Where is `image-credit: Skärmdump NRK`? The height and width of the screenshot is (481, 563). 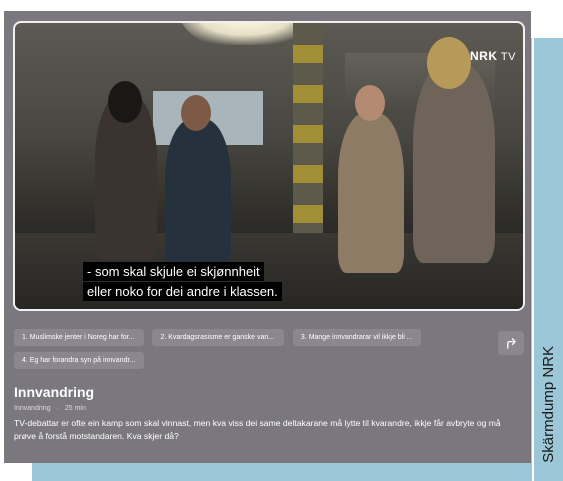 image-credit: Skärmdump NRK is located at coordinates (548, 250).